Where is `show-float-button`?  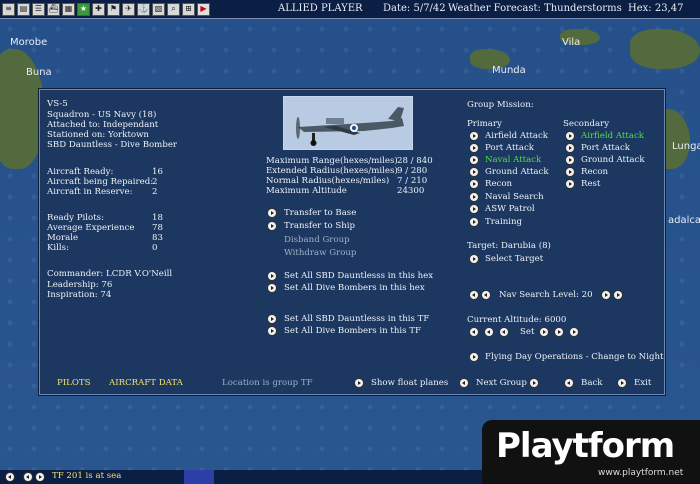 show-float-button is located at coordinates (359, 383).